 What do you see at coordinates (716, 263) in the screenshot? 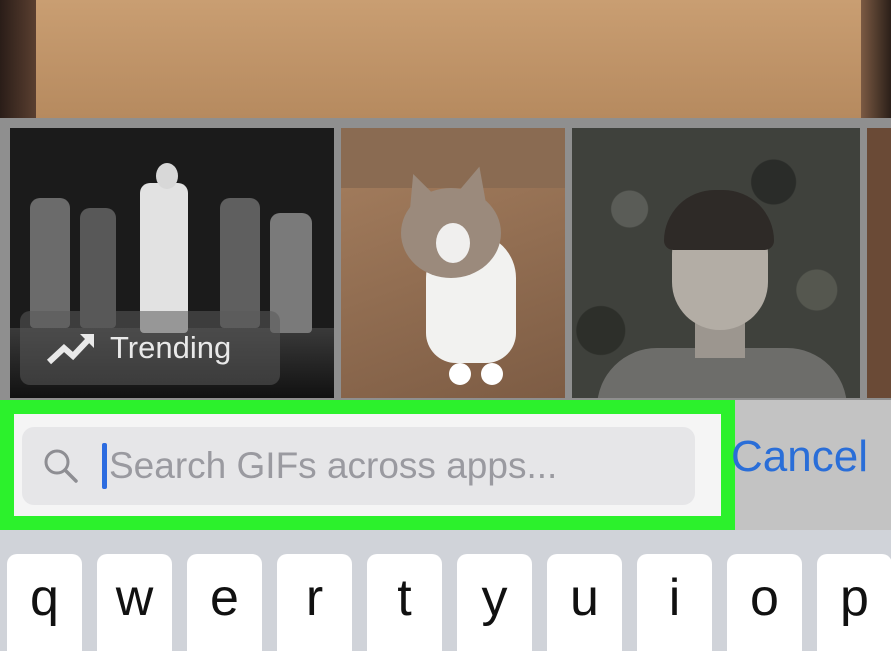
I see `gif-thumbnail-man` at bounding box center [716, 263].